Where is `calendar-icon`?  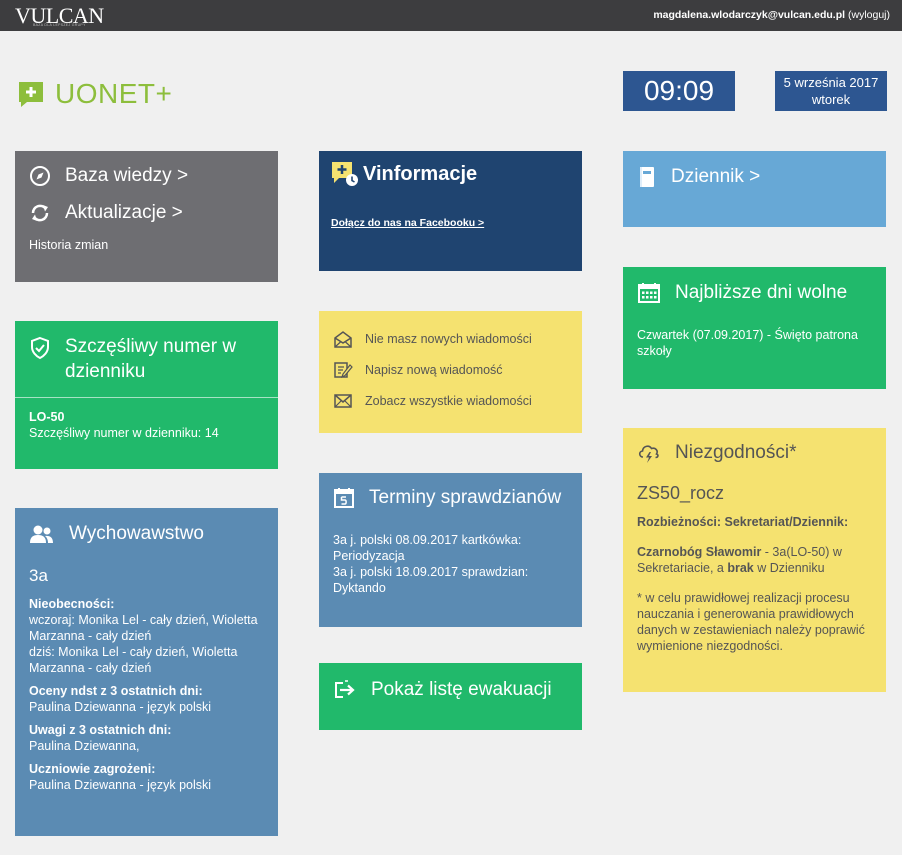
calendar-icon is located at coordinates (649, 293).